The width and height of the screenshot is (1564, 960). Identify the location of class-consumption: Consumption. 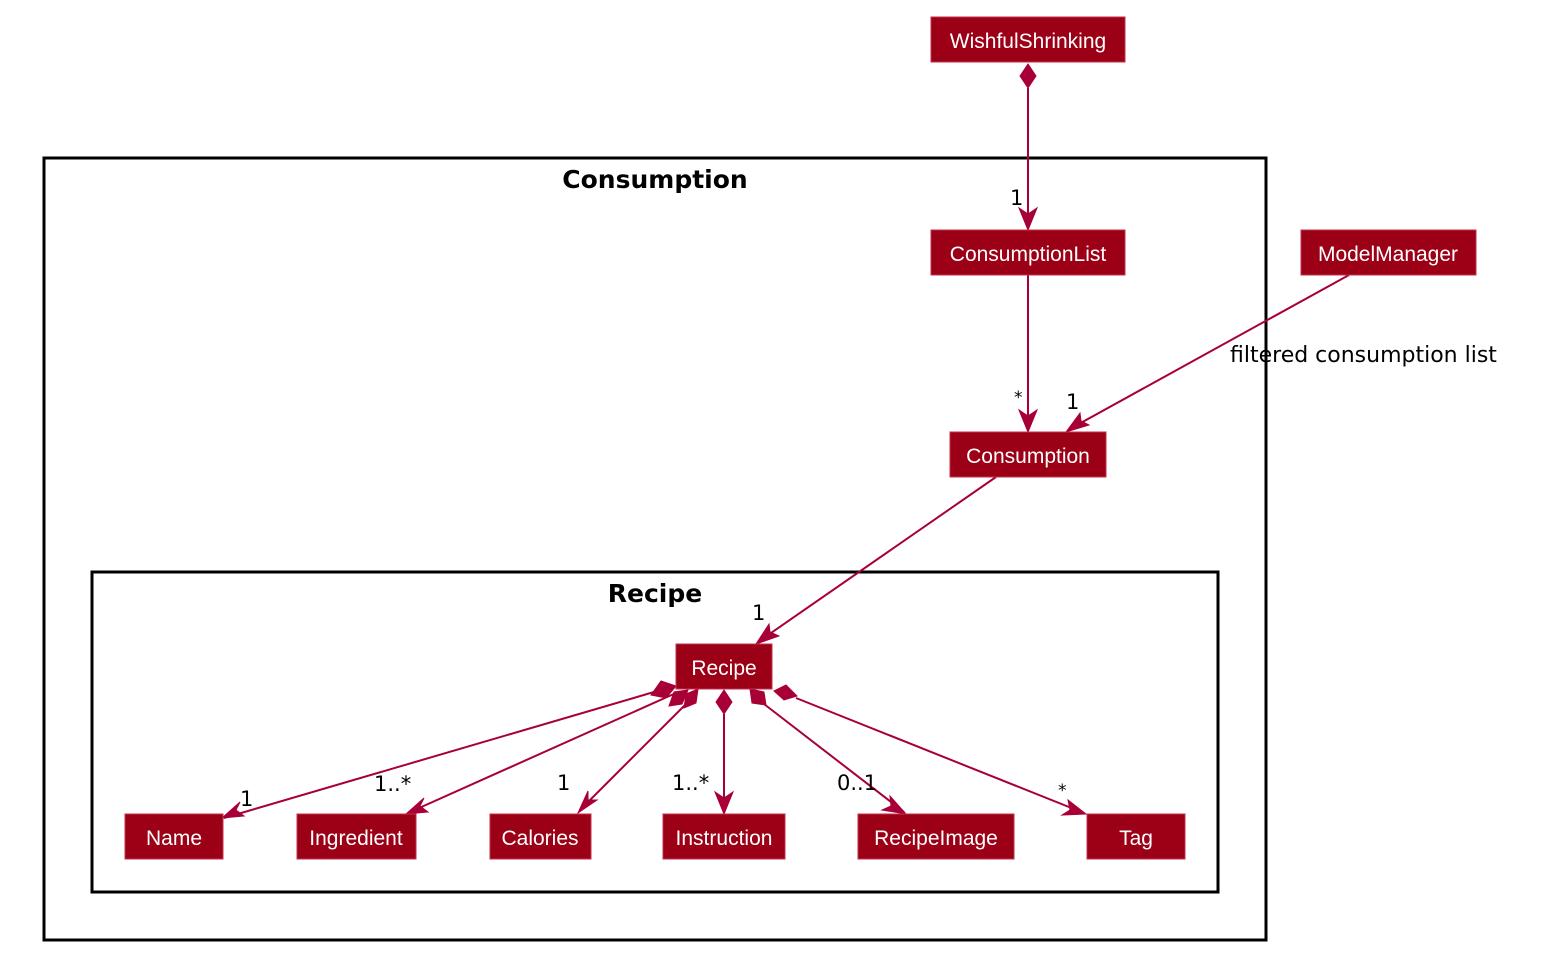
(1028, 454).